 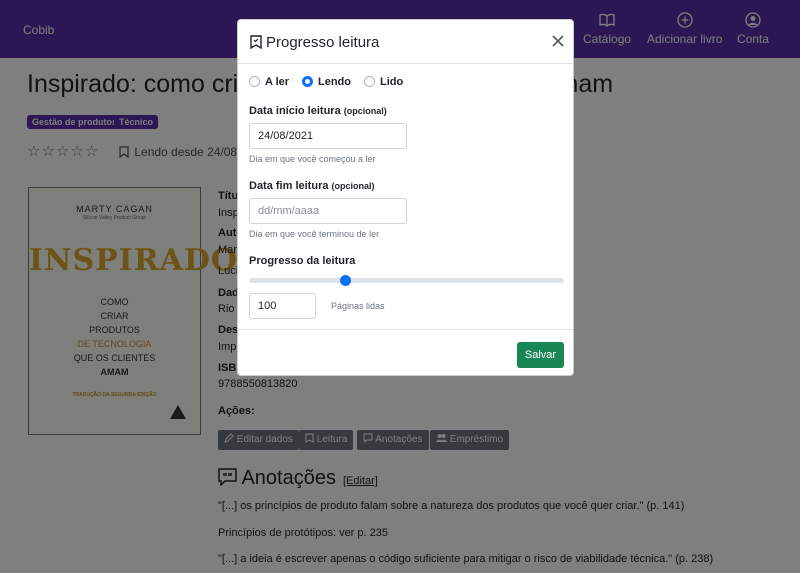 I want to click on radio-circle-checked, so click(x=307, y=81).